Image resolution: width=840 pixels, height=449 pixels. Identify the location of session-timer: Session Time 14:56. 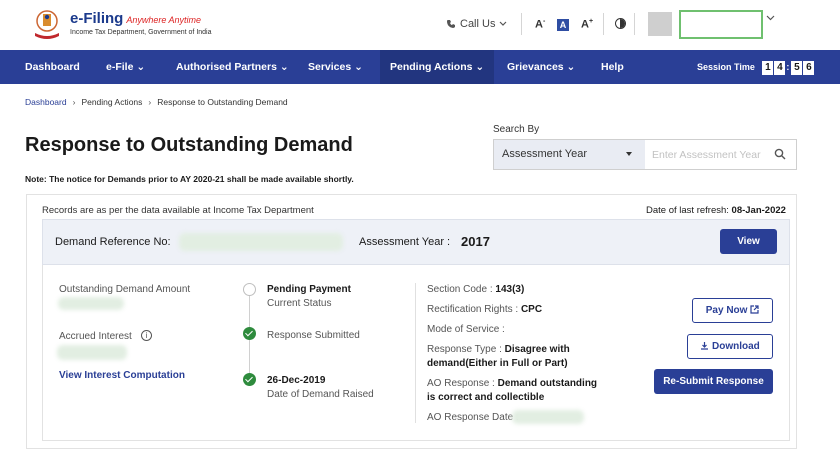
(756, 67).